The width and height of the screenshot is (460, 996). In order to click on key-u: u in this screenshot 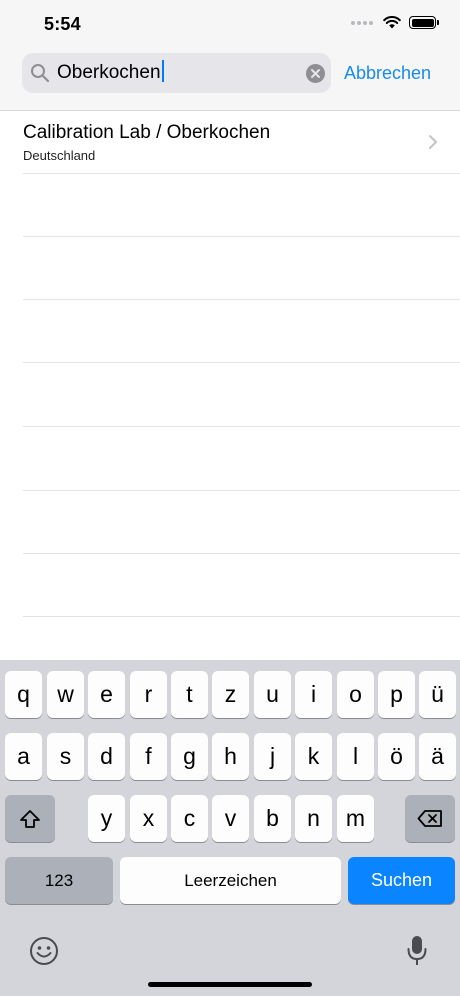, I will do `click(272, 694)`.